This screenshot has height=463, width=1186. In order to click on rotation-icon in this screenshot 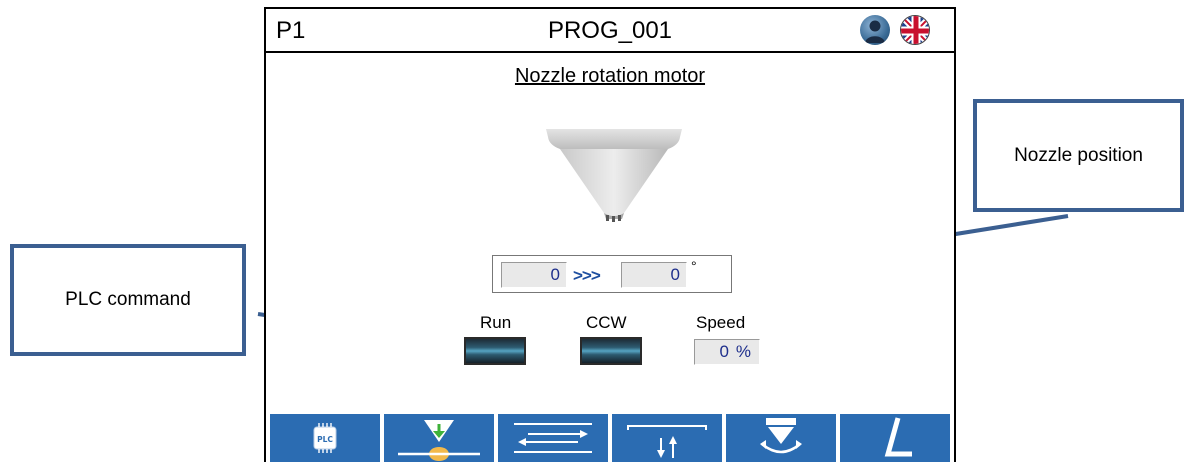, I will do `click(781, 436)`.